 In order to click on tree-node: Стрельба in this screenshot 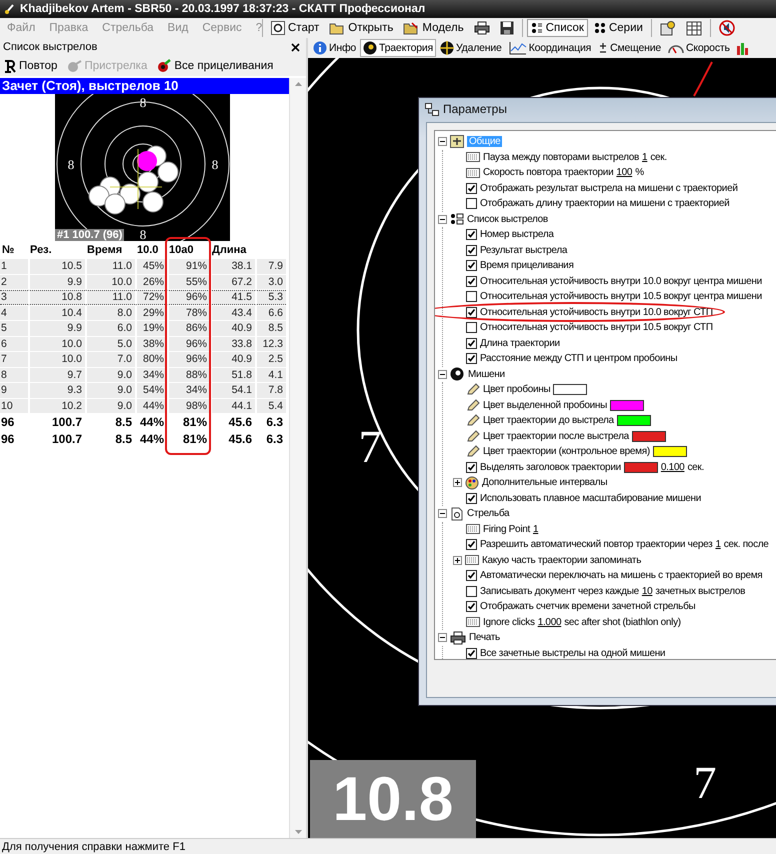, I will do `click(488, 514)`.